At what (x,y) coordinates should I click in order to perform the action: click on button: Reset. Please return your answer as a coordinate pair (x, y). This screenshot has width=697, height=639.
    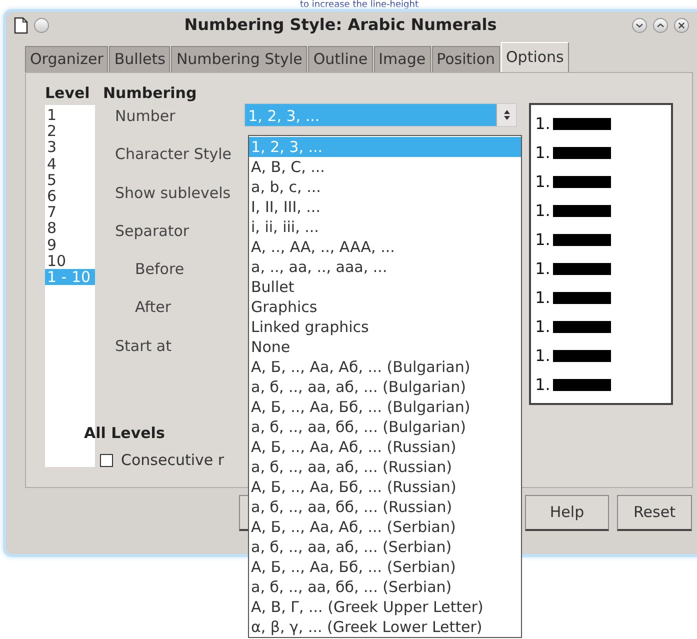
    Looking at the image, I should click on (654, 513).